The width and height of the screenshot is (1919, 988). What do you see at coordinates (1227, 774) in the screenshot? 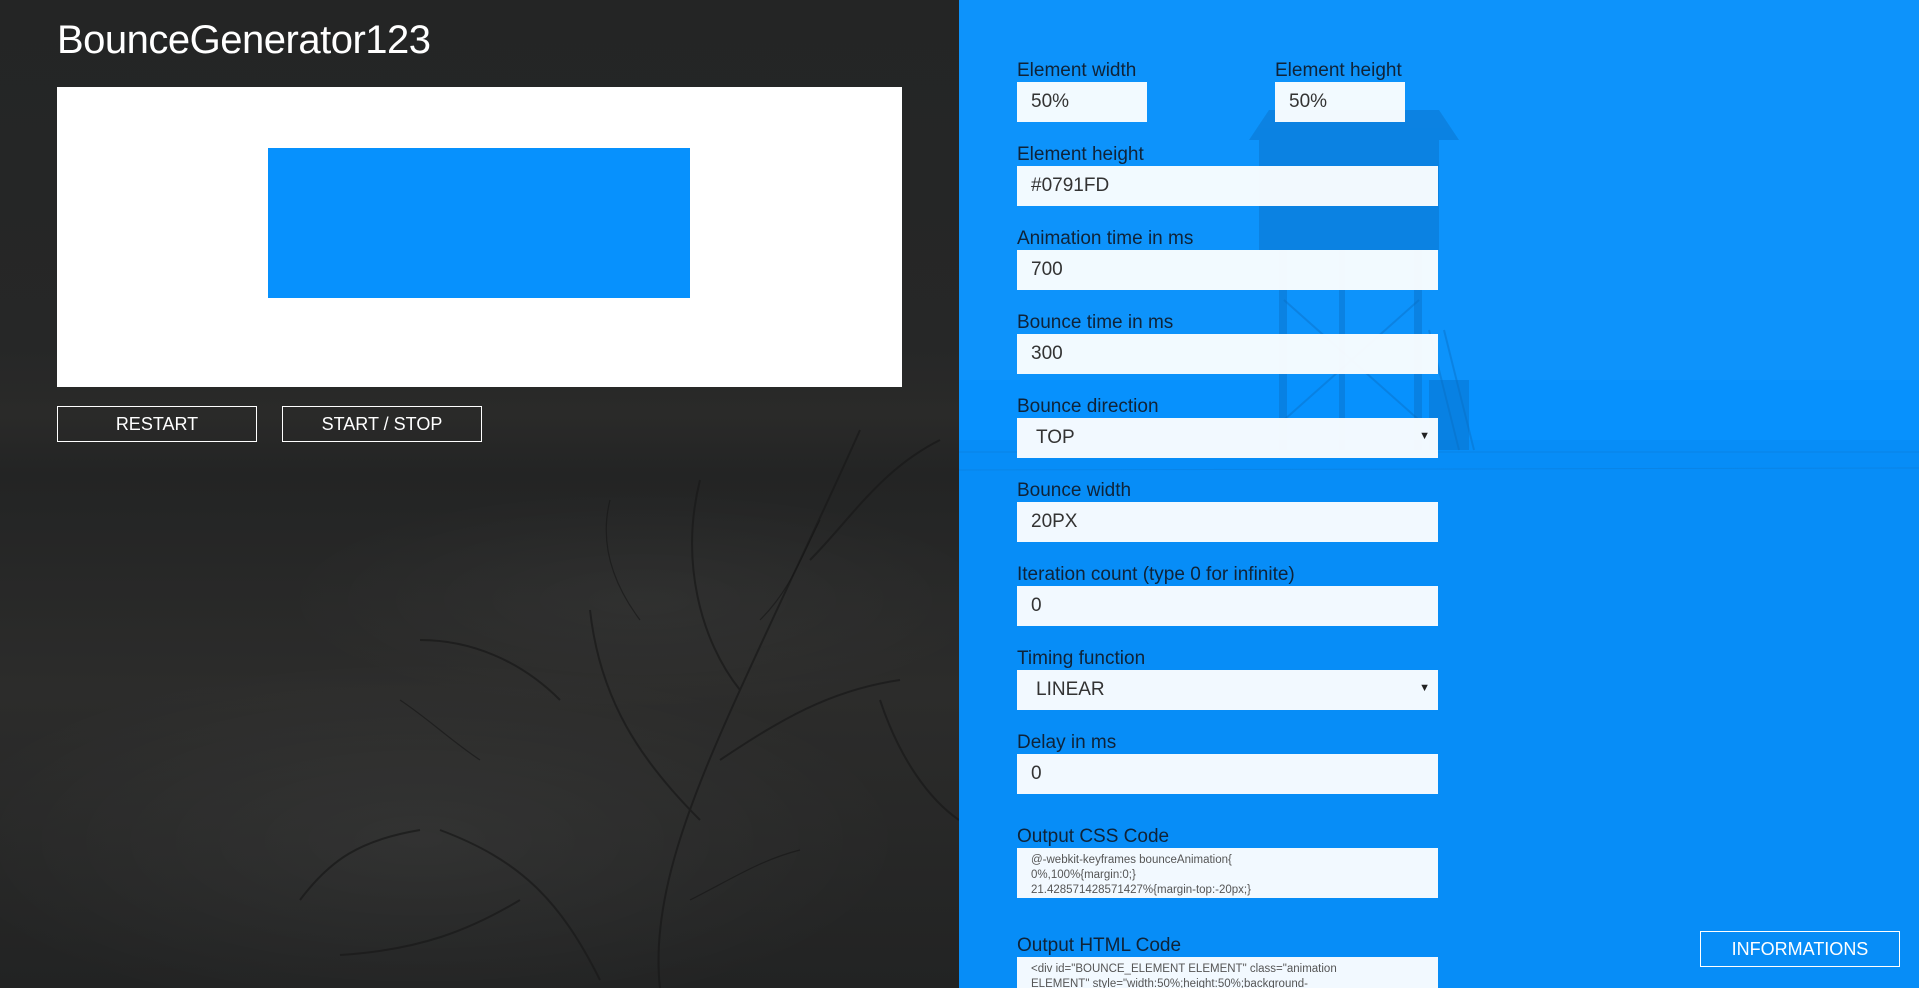
I see `delay-input` at bounding box center [1227, 774].